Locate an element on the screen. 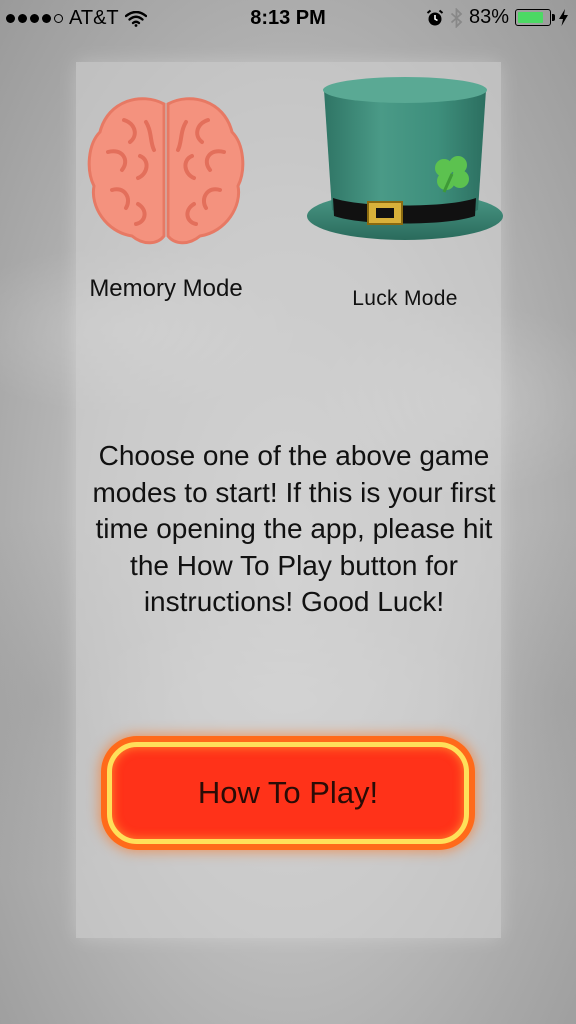 This screenshot has height=1024, width=576. leprechaun-hat-icon is located at coordinates (405, 158).